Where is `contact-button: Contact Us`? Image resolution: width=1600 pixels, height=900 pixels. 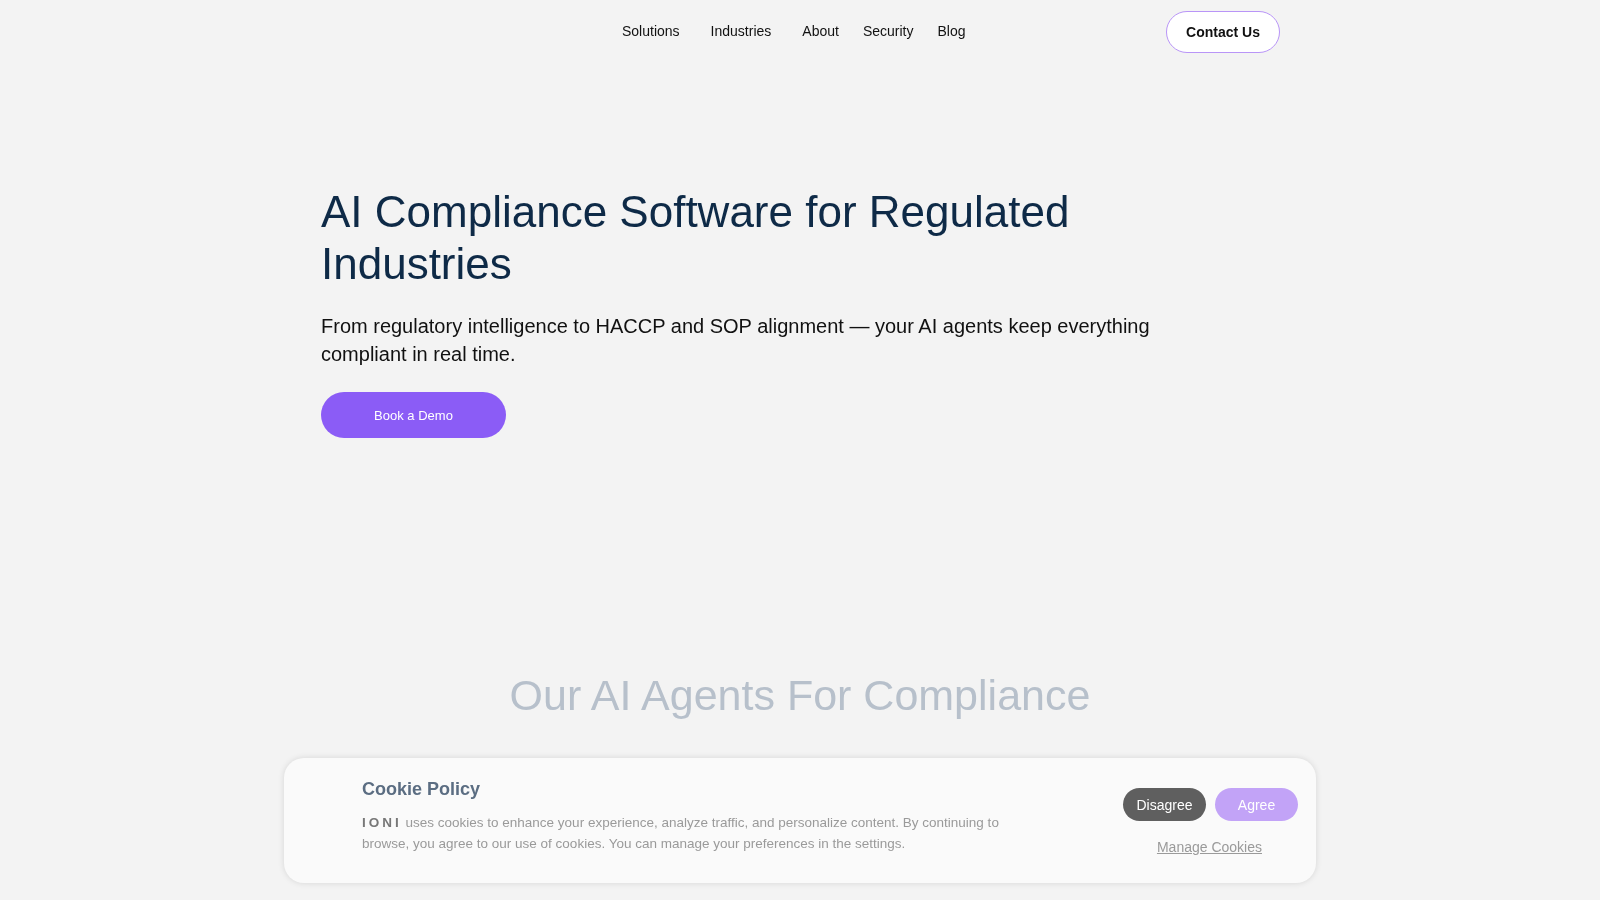 contact-button: Contact Us is located at coordinates (1223, 32).